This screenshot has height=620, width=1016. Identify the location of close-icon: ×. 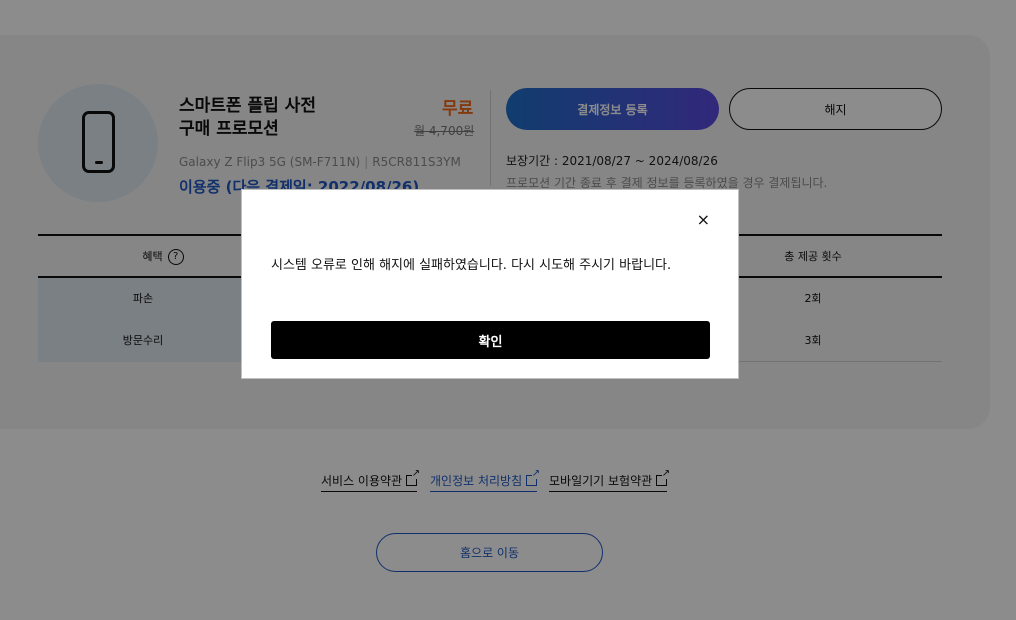
(703, 220).